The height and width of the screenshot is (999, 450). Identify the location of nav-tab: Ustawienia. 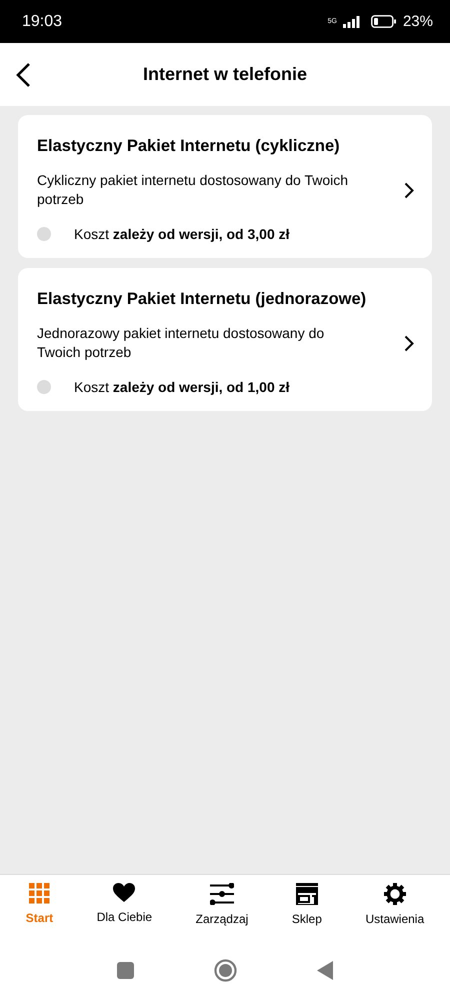
(394, 916).